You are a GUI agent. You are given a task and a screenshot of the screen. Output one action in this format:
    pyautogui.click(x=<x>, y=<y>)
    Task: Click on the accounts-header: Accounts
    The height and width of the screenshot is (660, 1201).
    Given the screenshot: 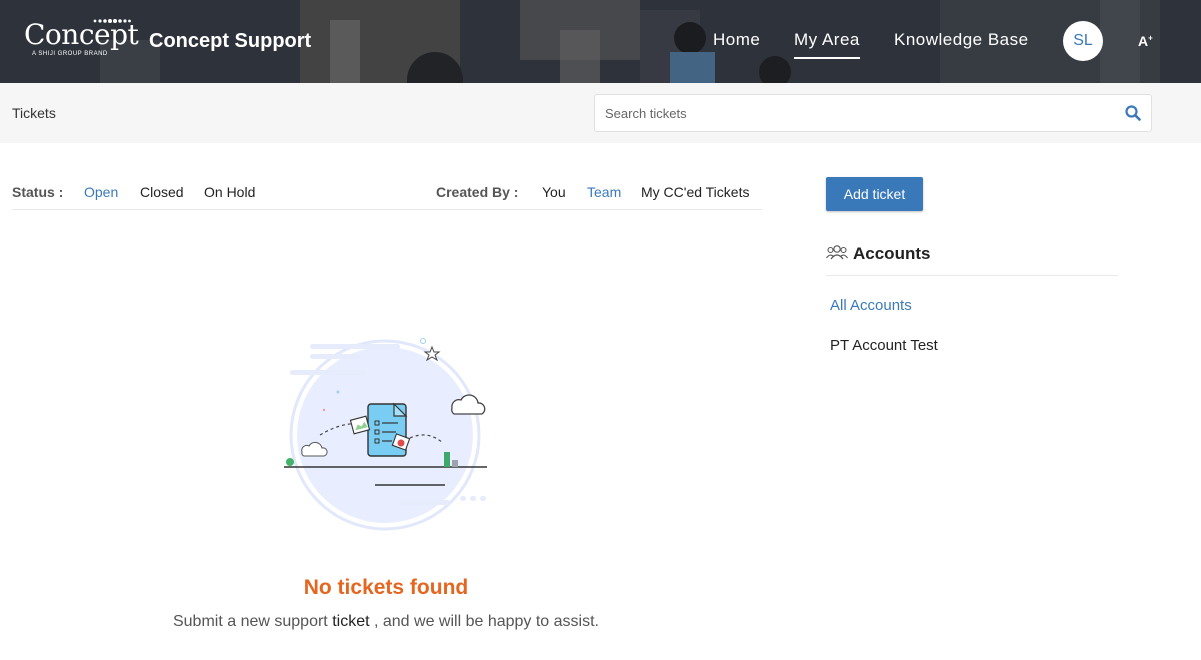 What is the action you would take?
    pyautogui.click(x=972, y=258)
    